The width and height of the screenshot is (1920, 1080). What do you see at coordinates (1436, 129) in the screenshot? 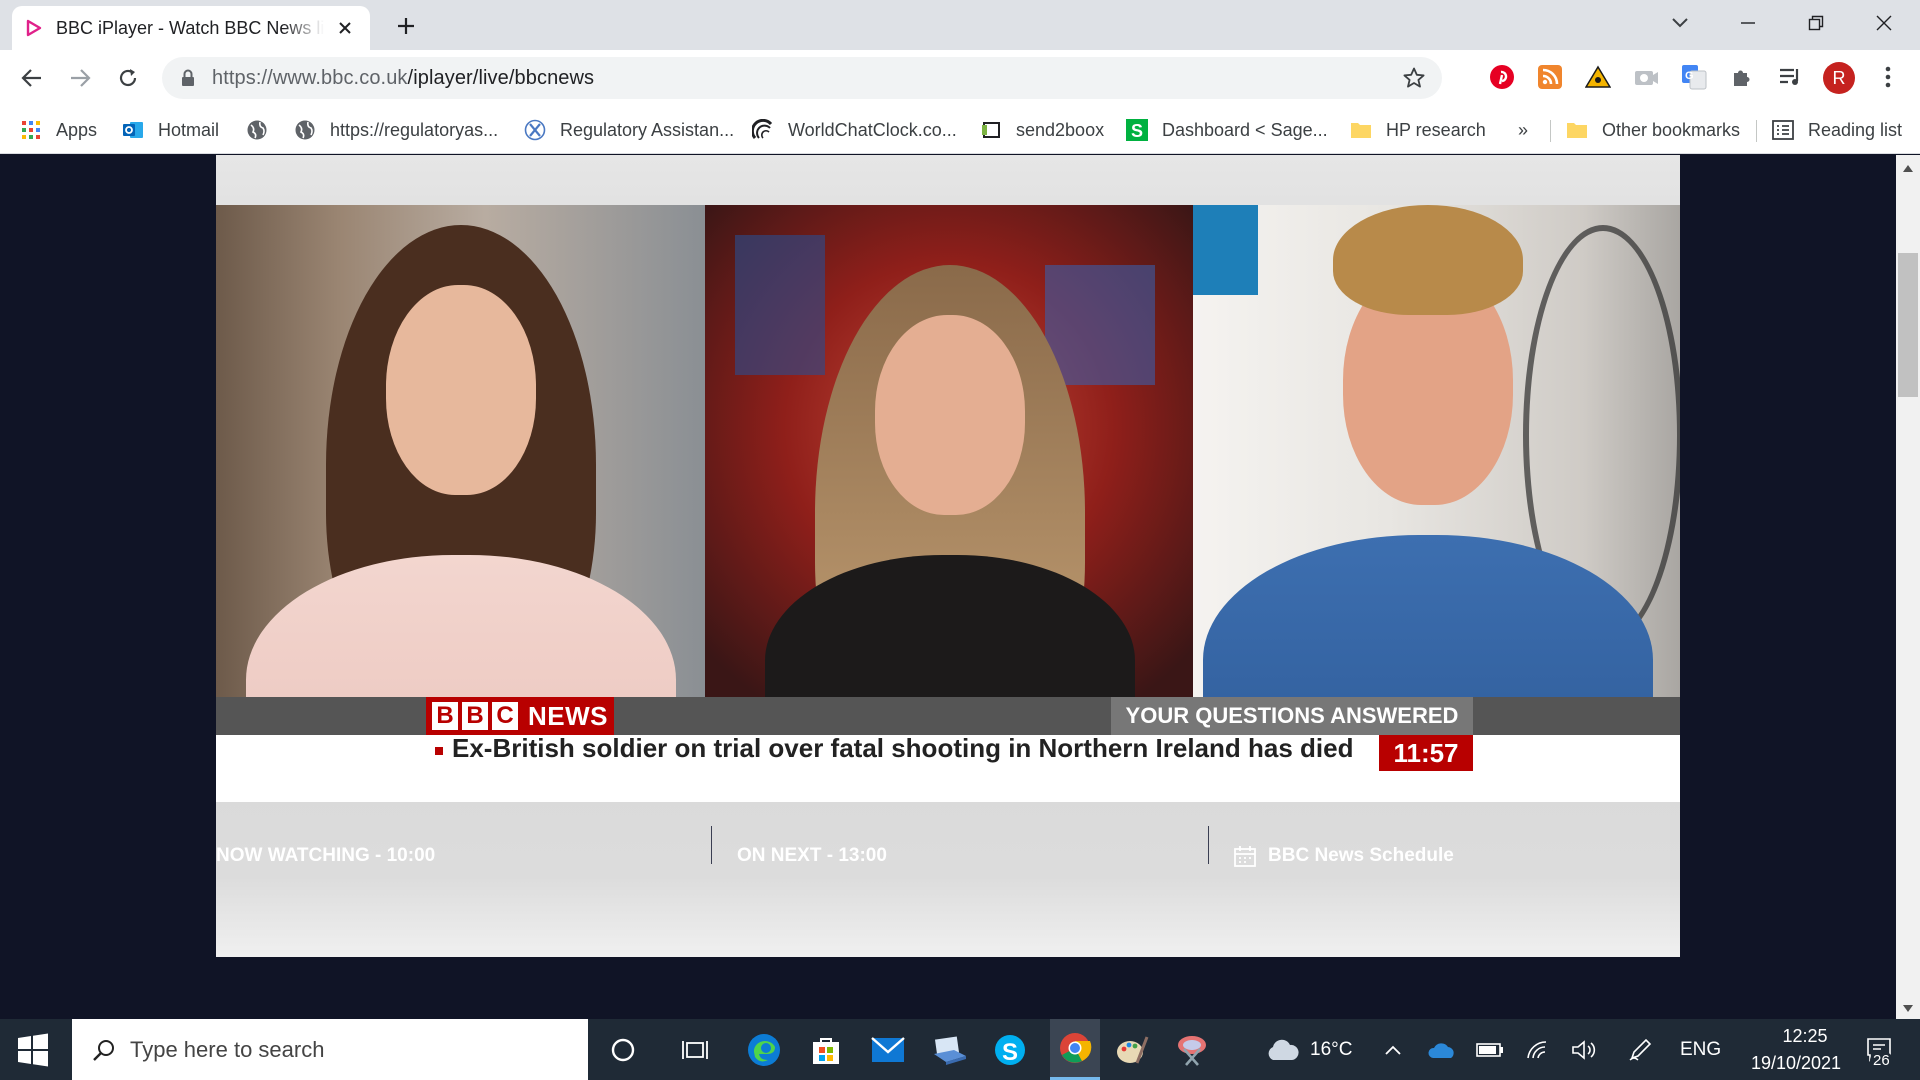
I see `bookmark-label: HP research` at bounding box center [1436, 129].